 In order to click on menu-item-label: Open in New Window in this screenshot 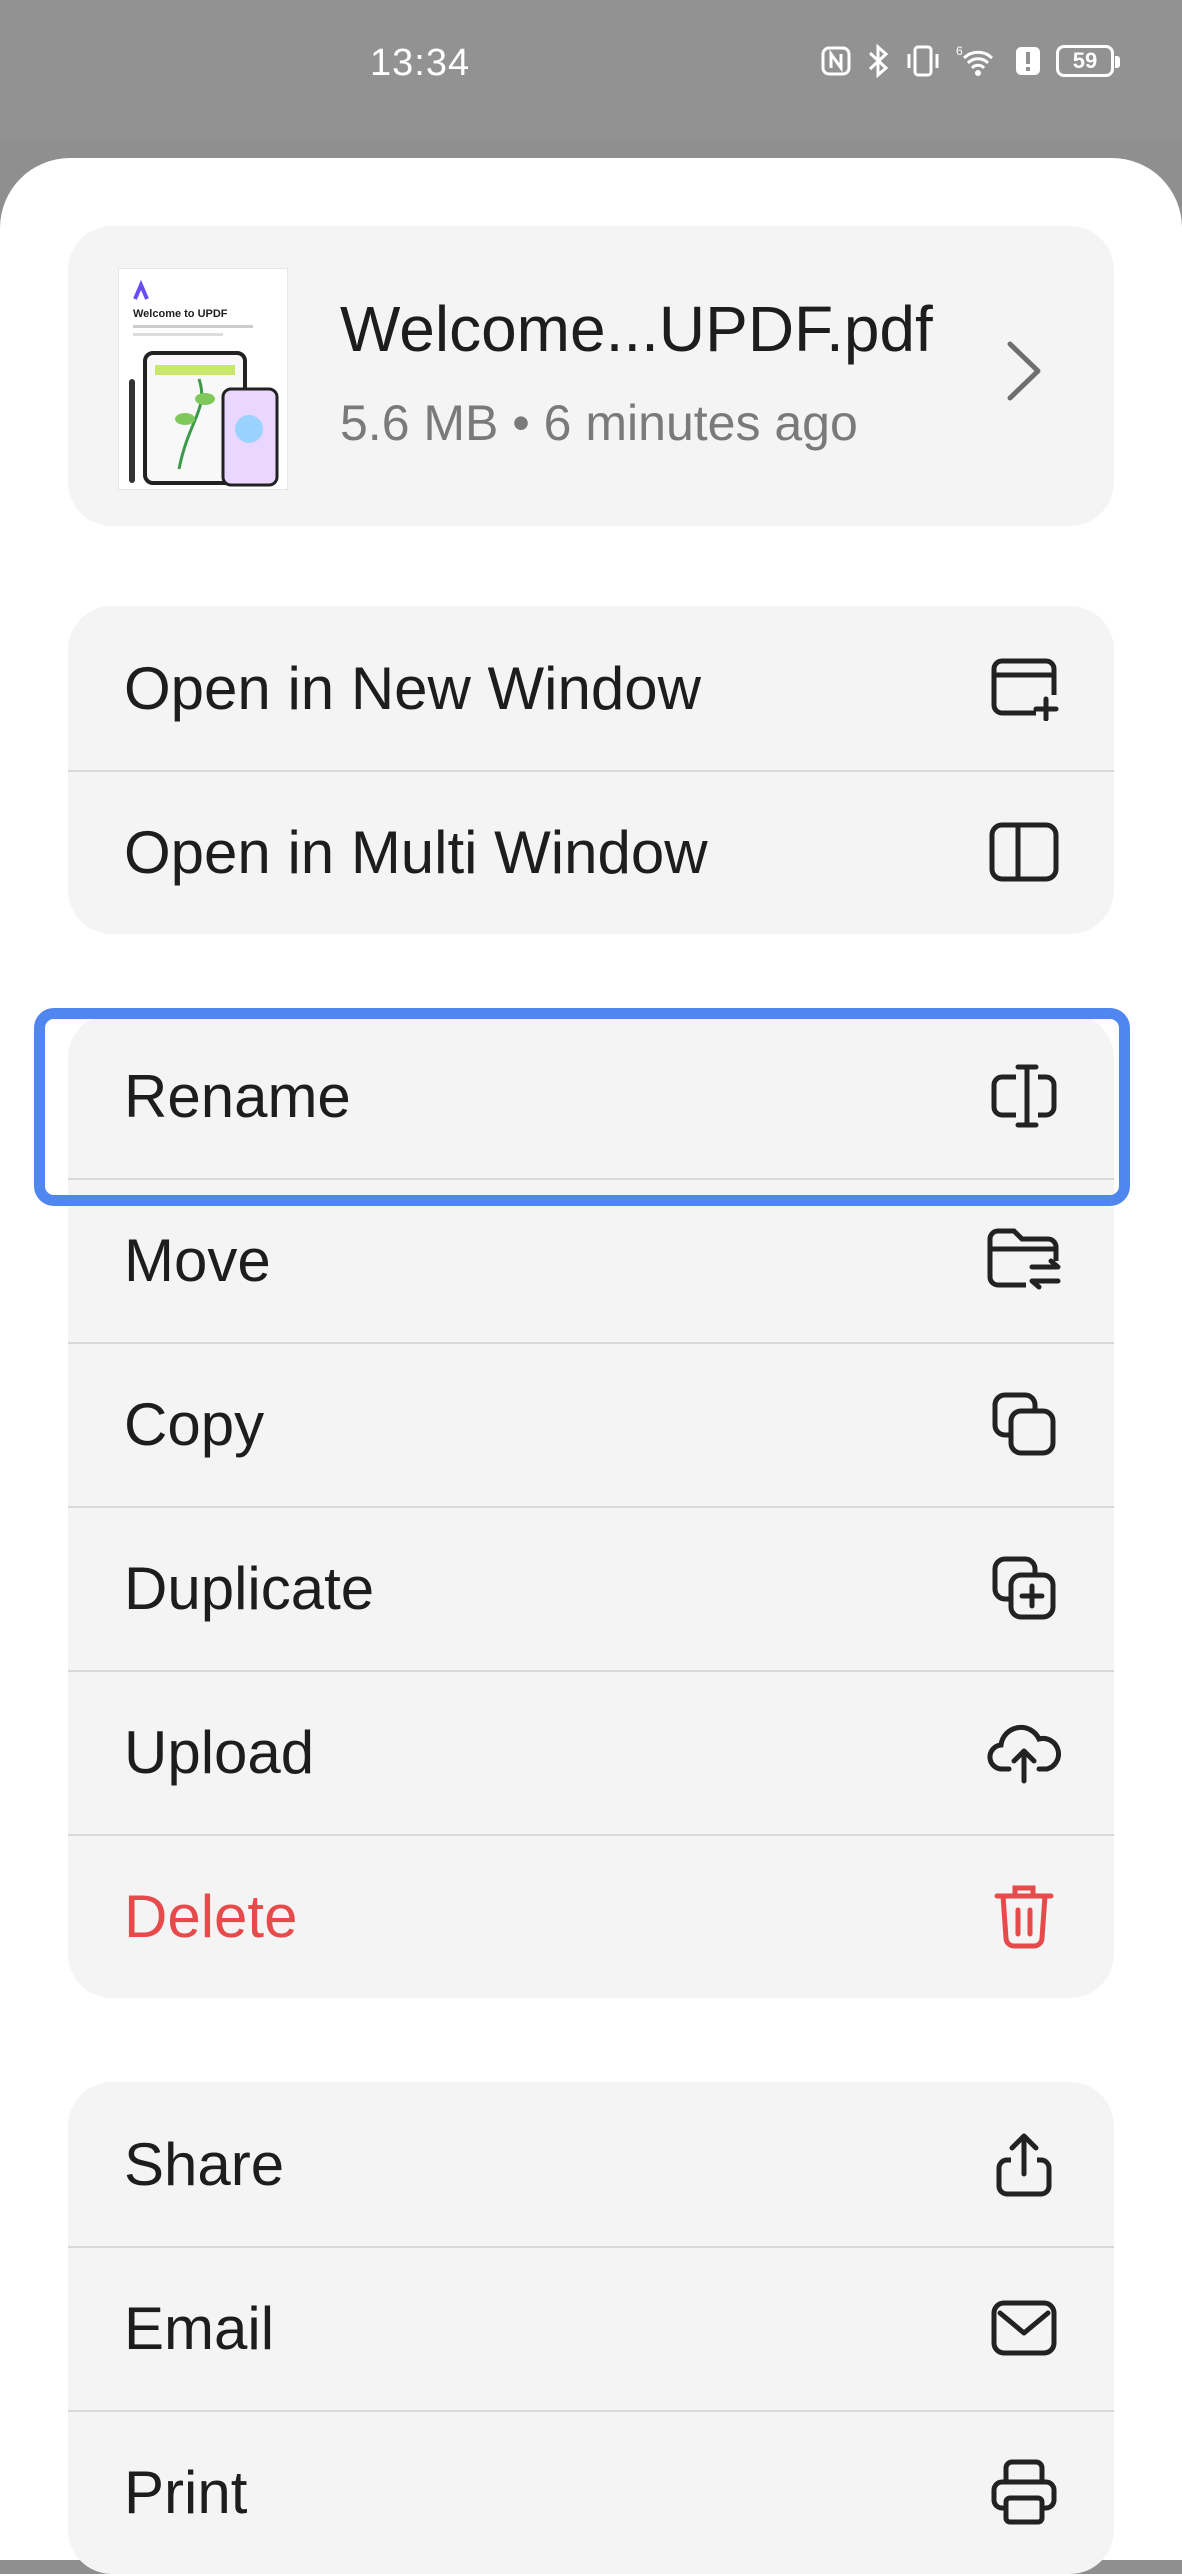, I will do `click(412, 688)`.